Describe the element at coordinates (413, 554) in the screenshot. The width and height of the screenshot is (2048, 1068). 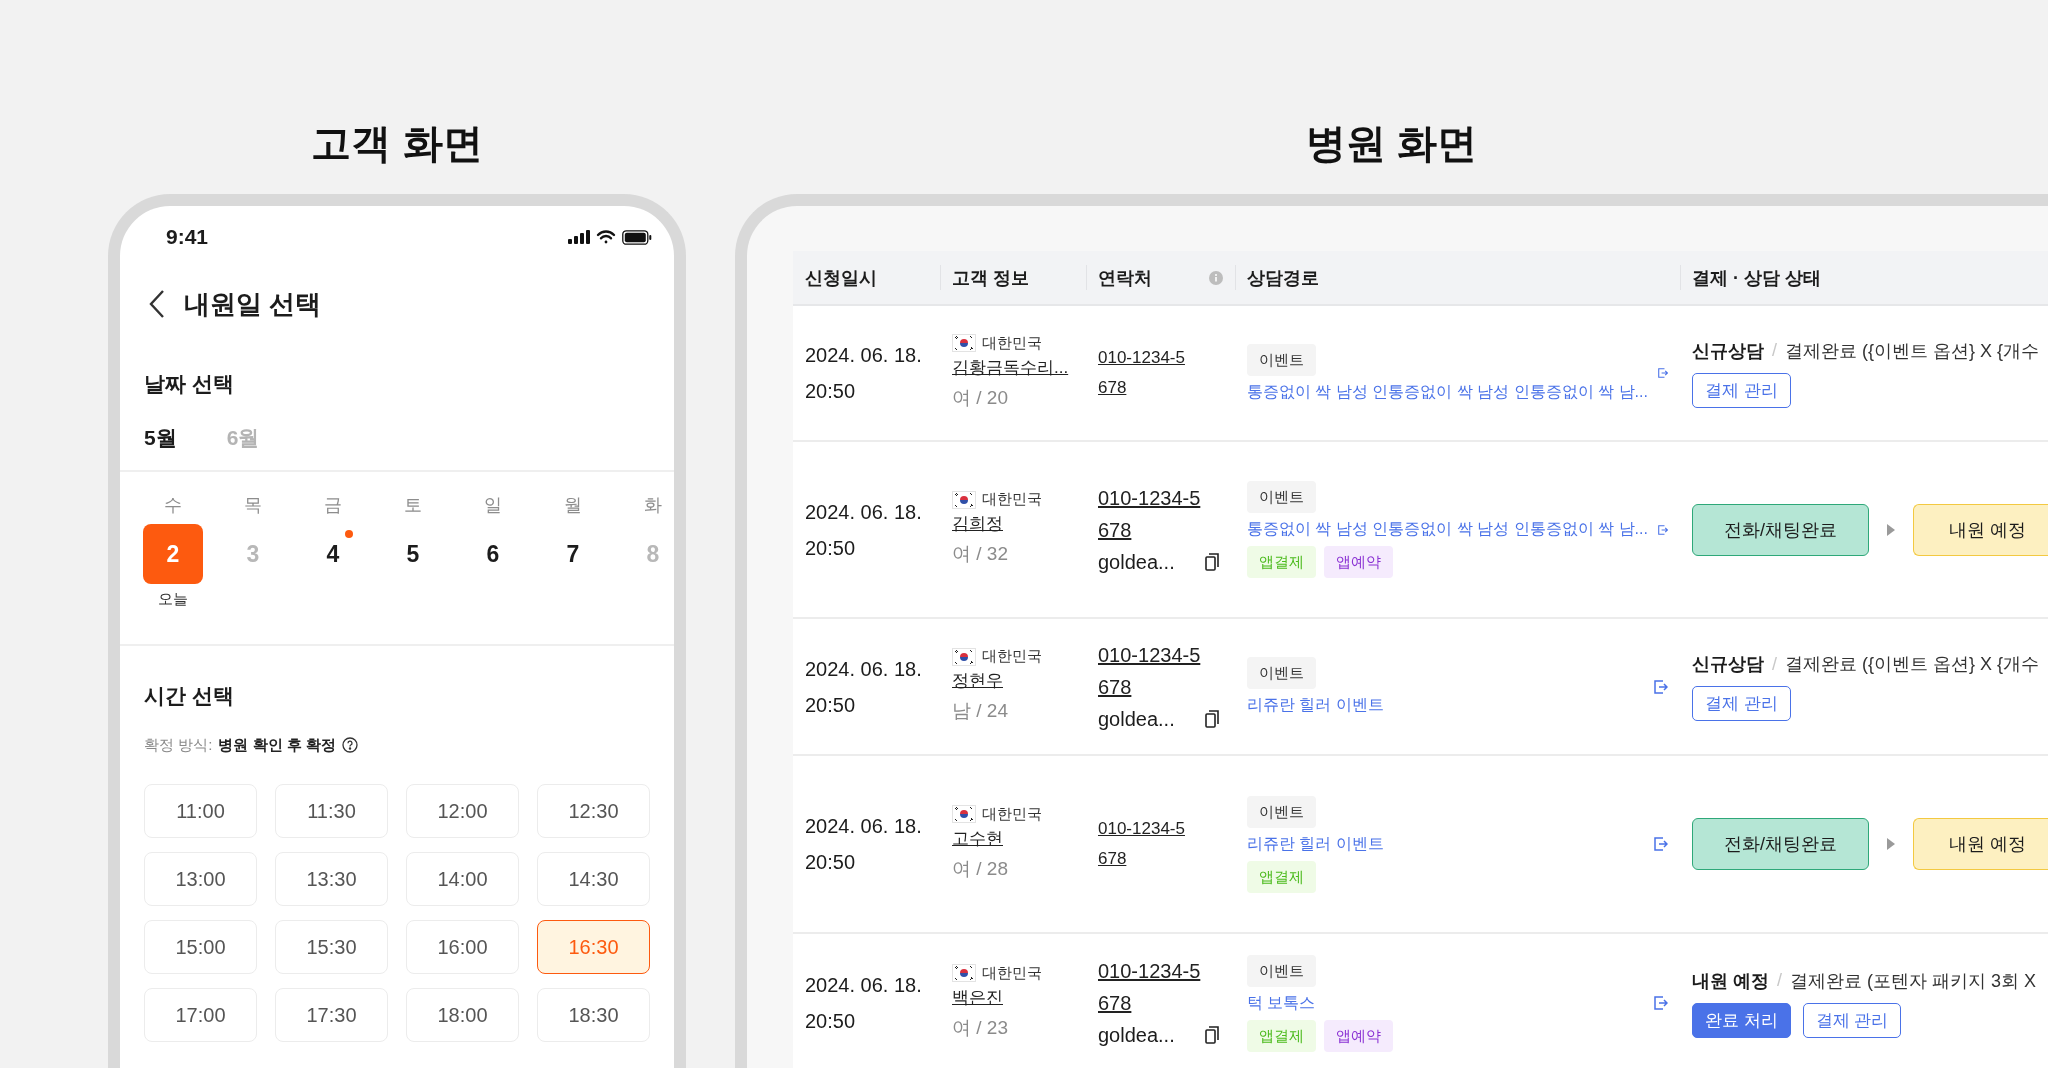
I see `date-button: 5` at that location.